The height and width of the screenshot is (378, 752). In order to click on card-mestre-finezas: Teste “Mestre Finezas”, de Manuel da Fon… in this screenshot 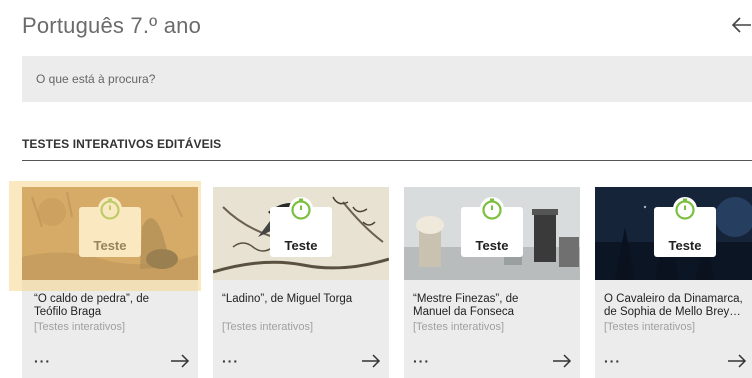, I will do `click(492, 282)`.